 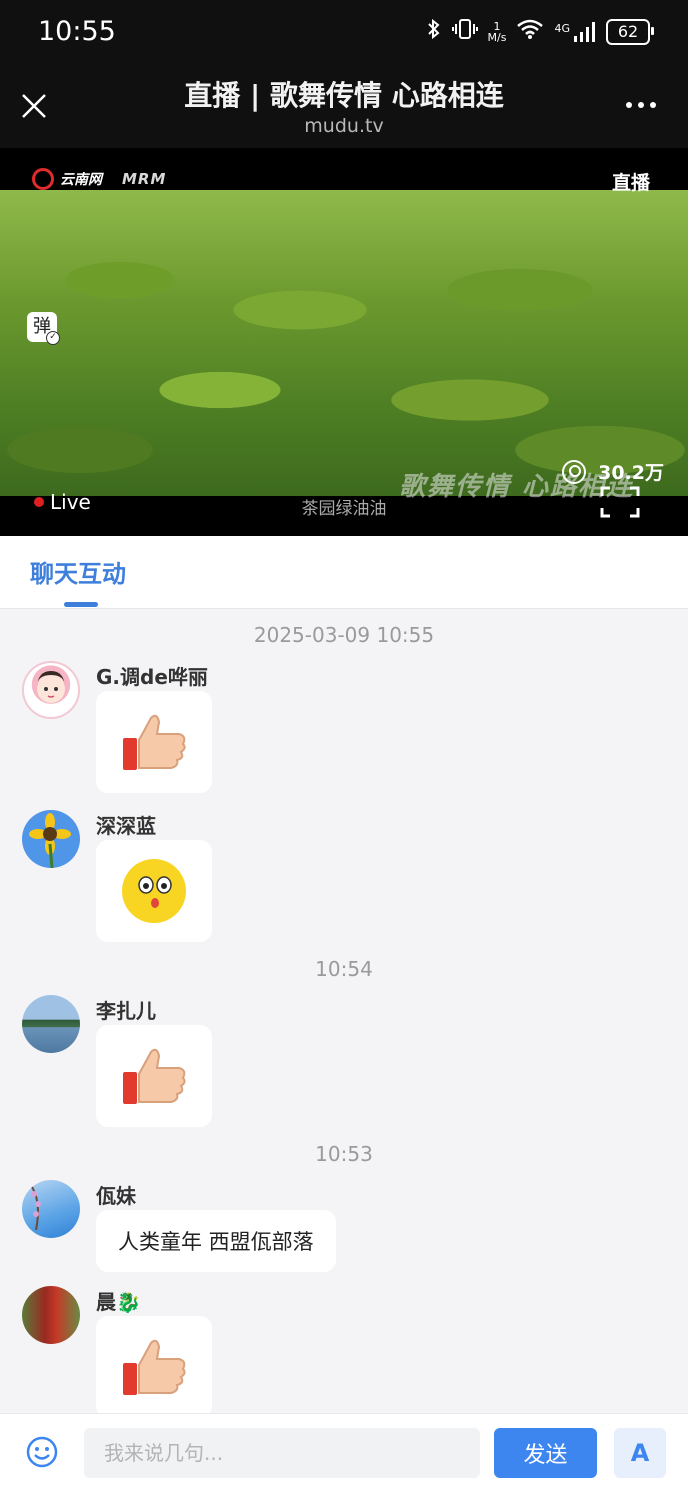 I want to click on font-size-button: A, so click(x=640, y=1453).